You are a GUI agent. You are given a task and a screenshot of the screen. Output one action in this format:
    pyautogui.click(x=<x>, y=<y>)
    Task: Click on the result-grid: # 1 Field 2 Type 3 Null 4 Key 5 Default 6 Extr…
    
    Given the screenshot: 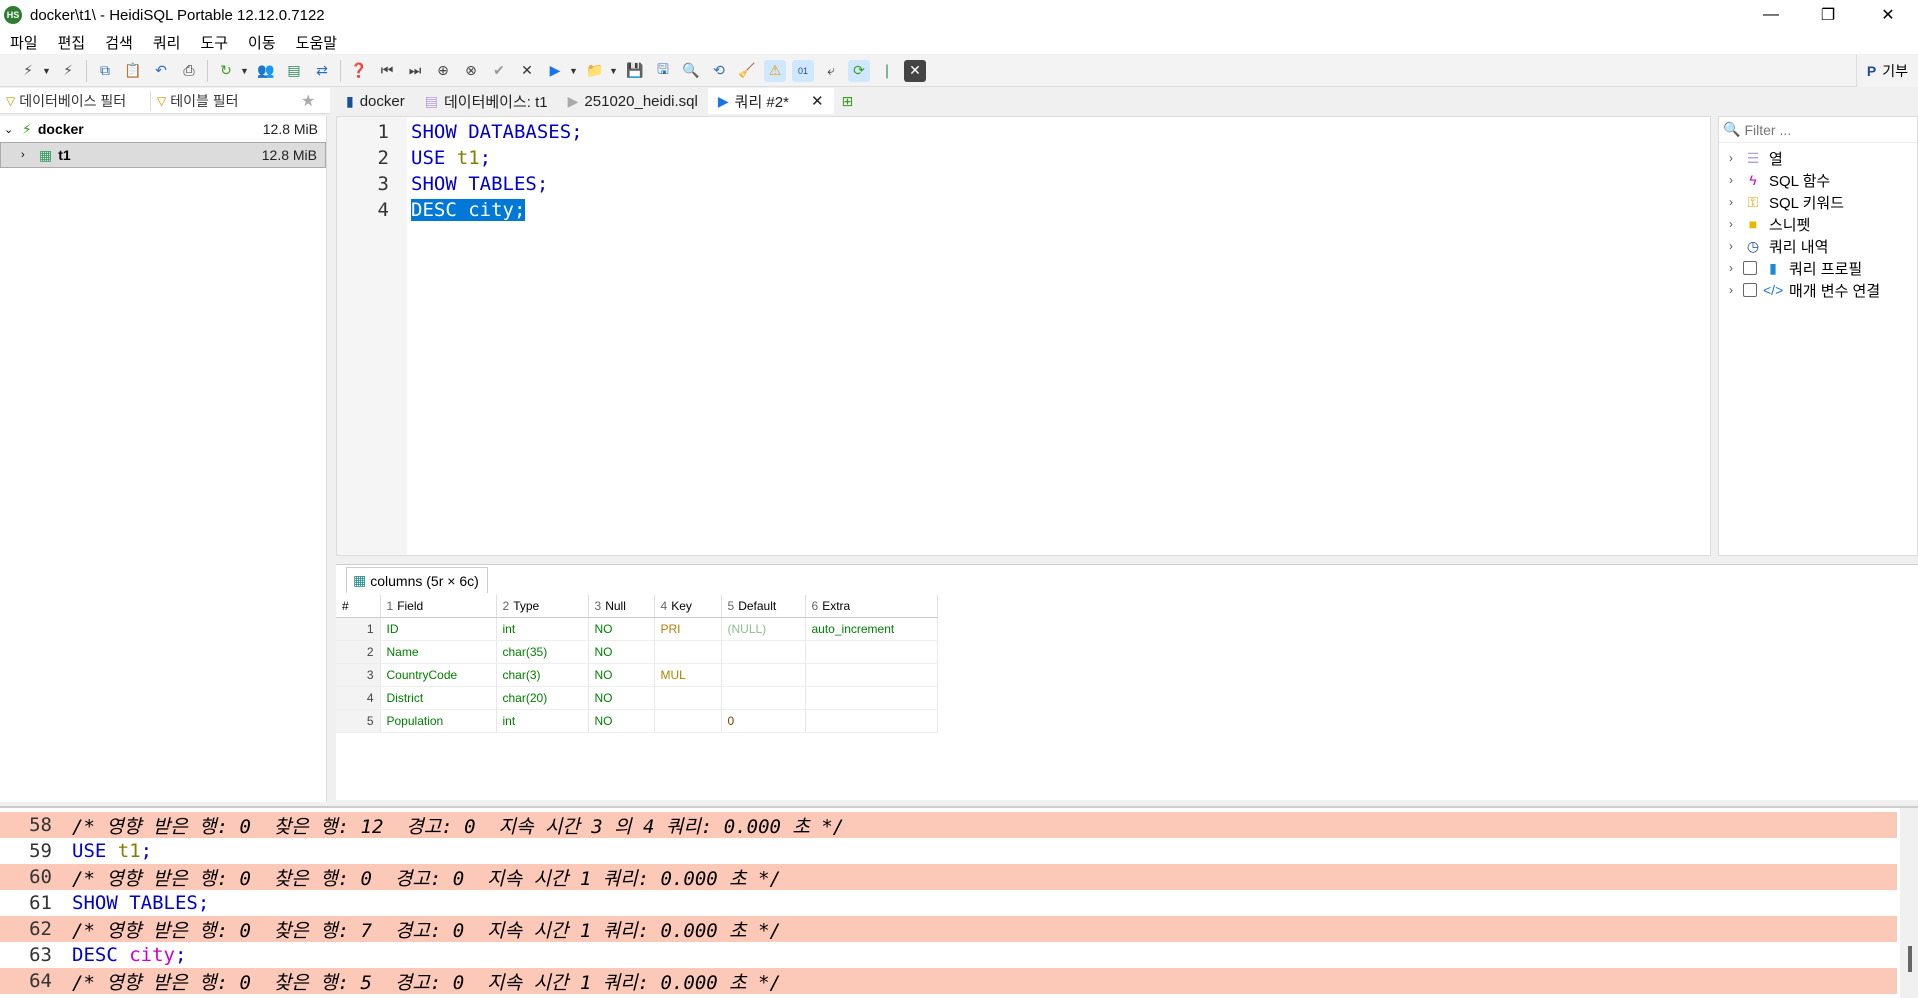 What is the action you would take?
    pyautogui.click(x=637, y=664)
    